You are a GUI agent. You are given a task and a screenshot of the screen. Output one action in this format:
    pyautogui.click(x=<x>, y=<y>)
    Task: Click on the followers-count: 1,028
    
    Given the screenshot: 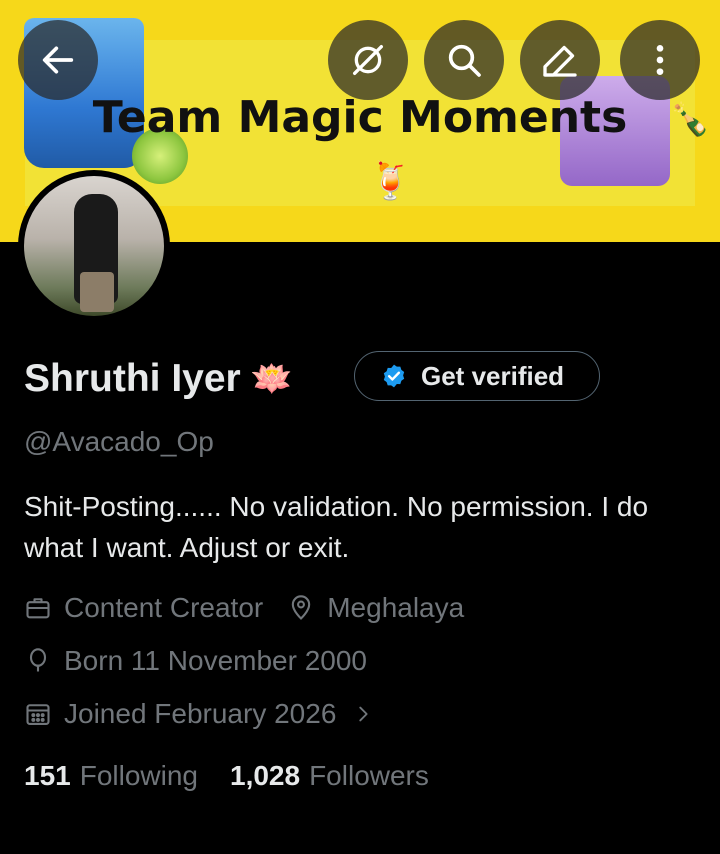 What is the action you would take?
    pyautogui.click(x=265, y=775)
    